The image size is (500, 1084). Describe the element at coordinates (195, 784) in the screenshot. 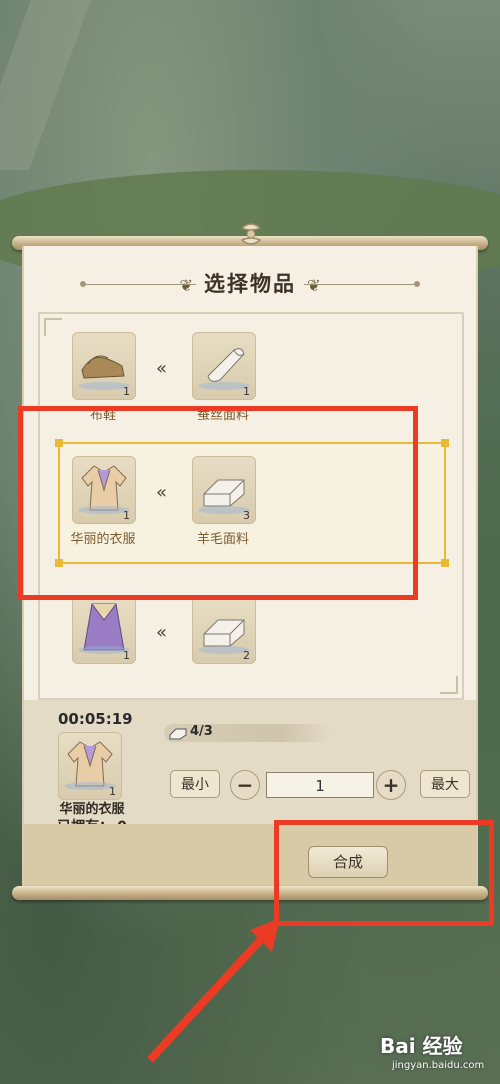

I see `min-button: 最小` at that location.